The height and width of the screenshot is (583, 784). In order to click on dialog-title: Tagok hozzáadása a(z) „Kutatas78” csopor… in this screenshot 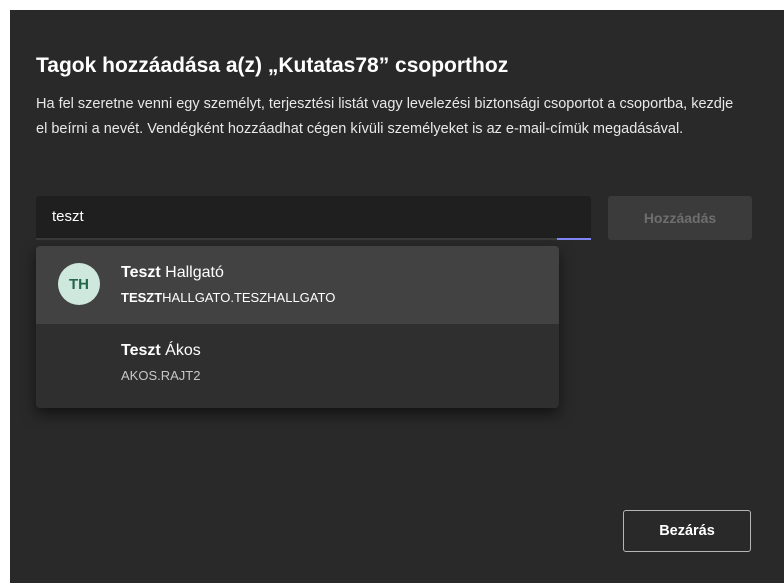, I will do `click(272, 65)`.